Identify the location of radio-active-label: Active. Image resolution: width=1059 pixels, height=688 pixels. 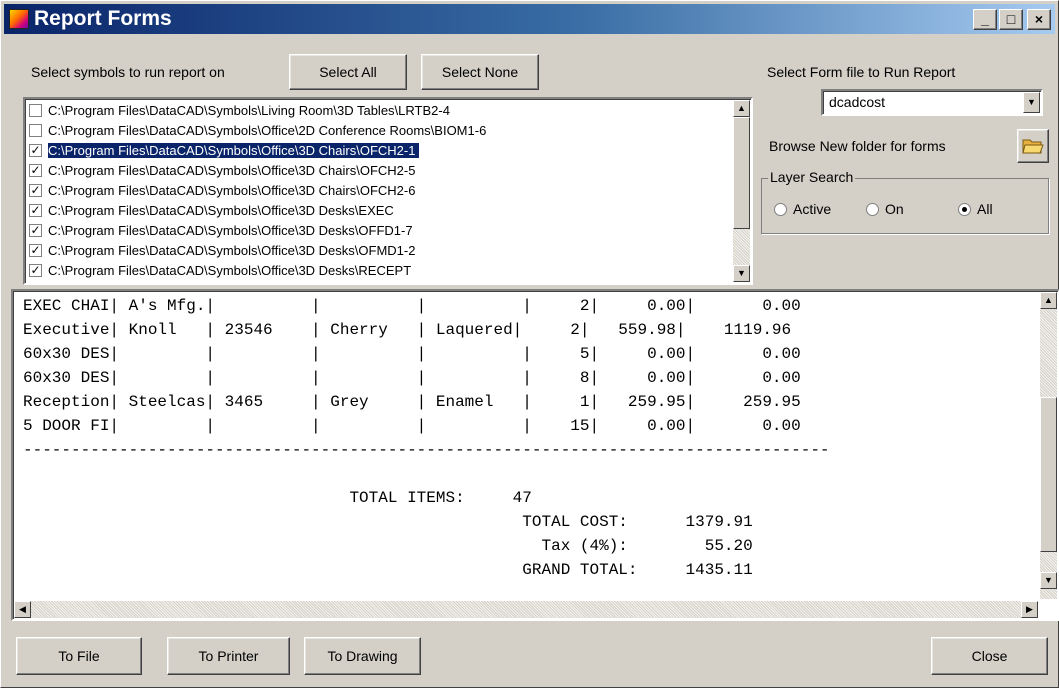
(812, 209).